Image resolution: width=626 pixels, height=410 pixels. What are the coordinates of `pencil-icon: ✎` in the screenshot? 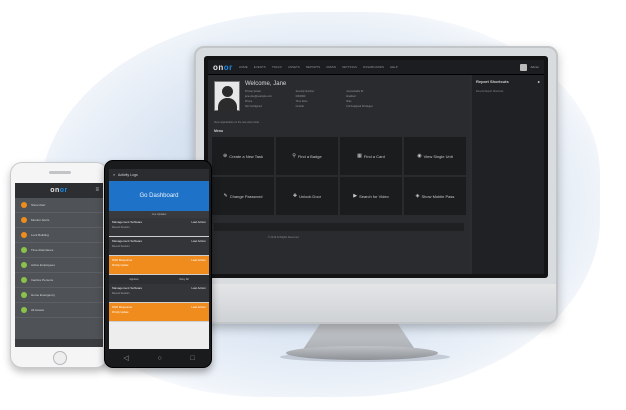 It's located at (225, 196).